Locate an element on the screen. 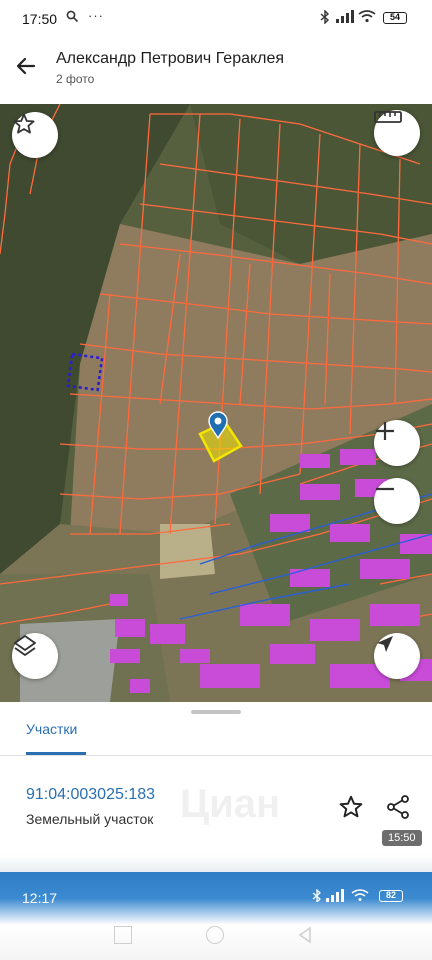  tab-parcels: Участки is located at coordinates (51, 729).